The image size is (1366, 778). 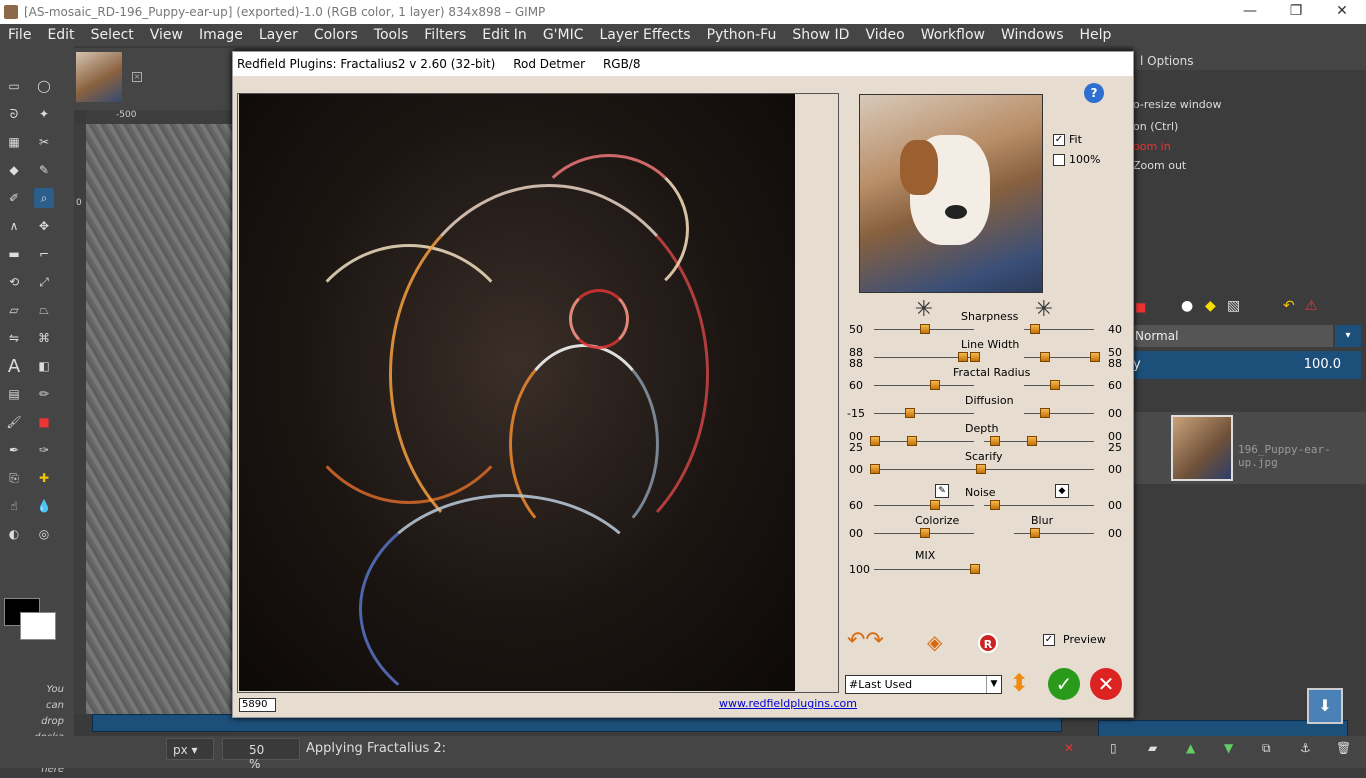 What do you see at coordinates (44, 254) in the screenshot?
I see `crop-icon: ⌐` at bounding box center [44, 254].